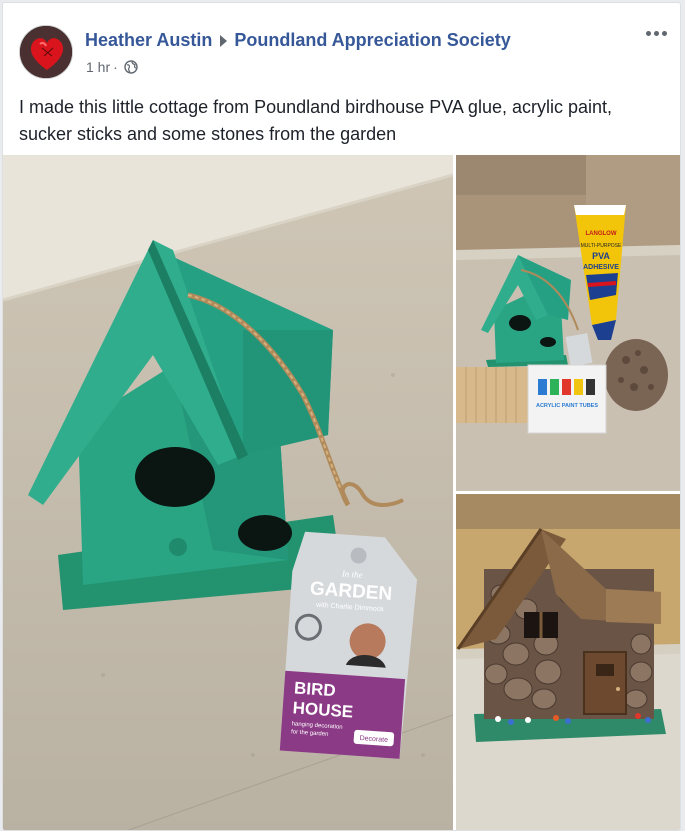  I want to click on glue-label-3: ADHESIVE, so click(601, 267).